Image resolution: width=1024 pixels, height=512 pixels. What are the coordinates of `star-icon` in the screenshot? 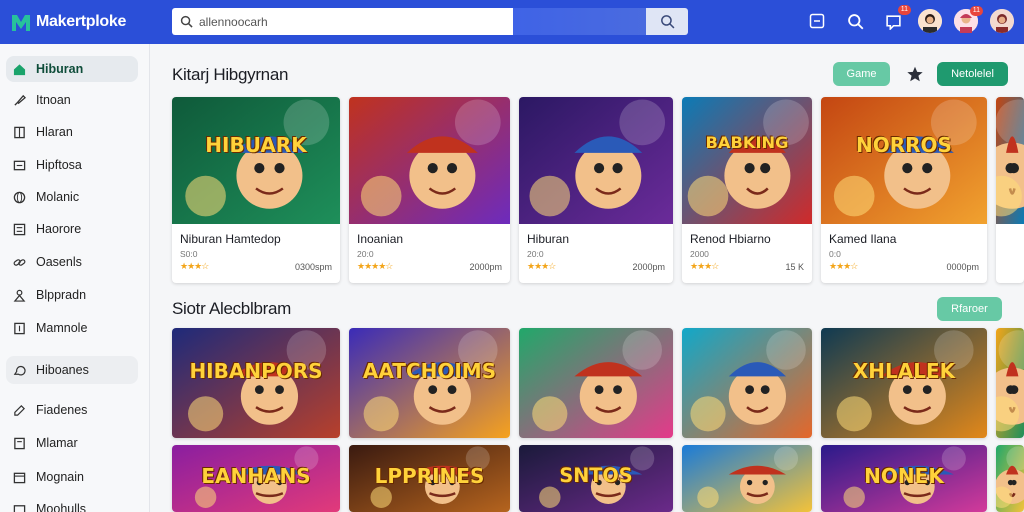 It's located at (915, 74).